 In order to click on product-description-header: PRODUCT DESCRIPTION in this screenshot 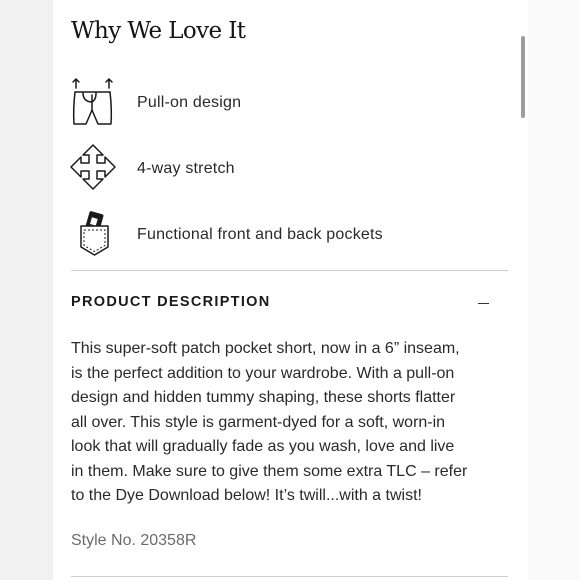, I will do `click(283, 303)`.